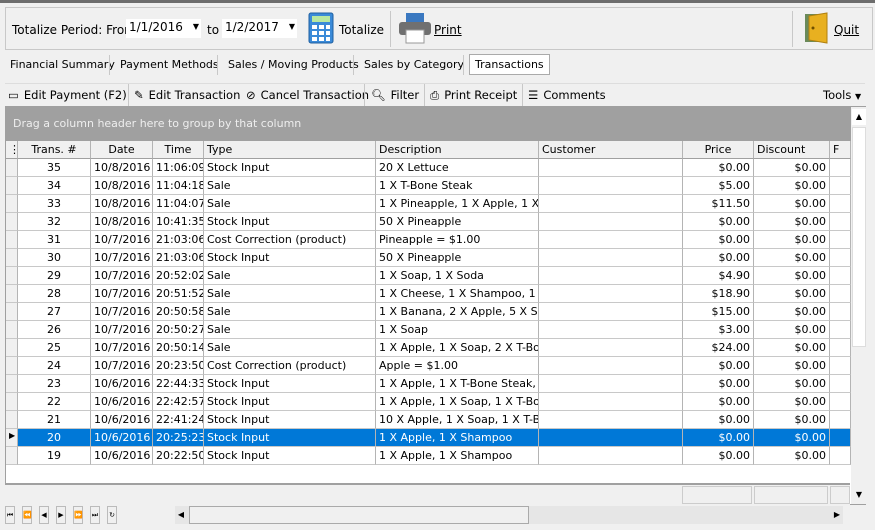  What do you see at coordinates (457, 150) in the screenshot?
I see `column-header: Description` at bounding box center [457, 150].